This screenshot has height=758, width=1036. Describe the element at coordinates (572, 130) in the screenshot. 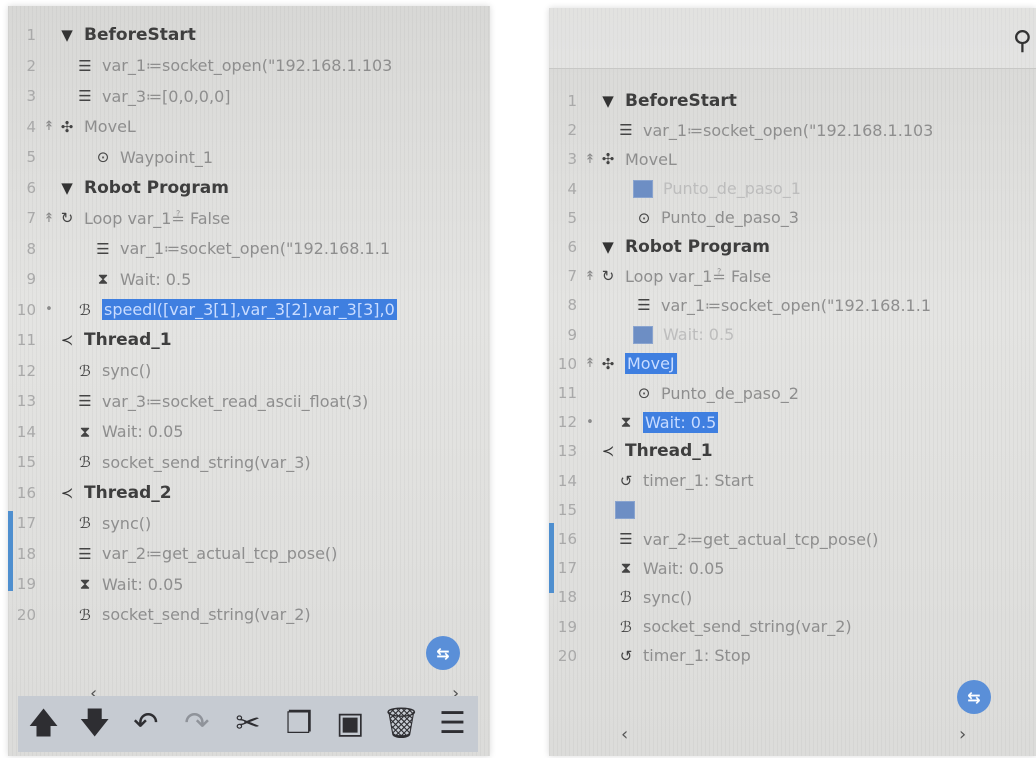

I see `line-number: 2` at that location.